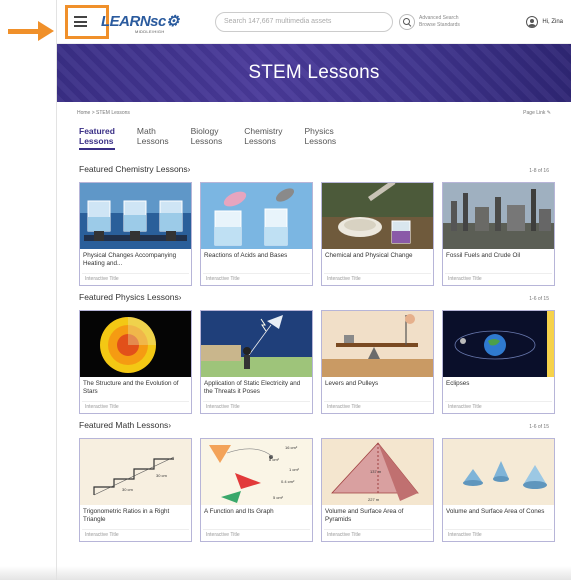 The width and height of the screenshot is (571, 580). I want to click on search-input: Search 147,667 multimedia assets, so click(304, 21).